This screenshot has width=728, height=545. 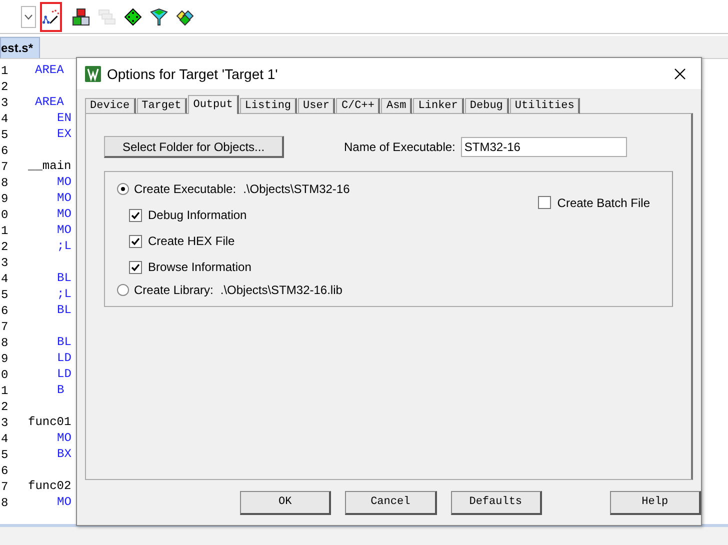 What do you see at coordinates (49, 487) in the screenshot?
I see `code-text: func02` at bounding box center [49, 487].